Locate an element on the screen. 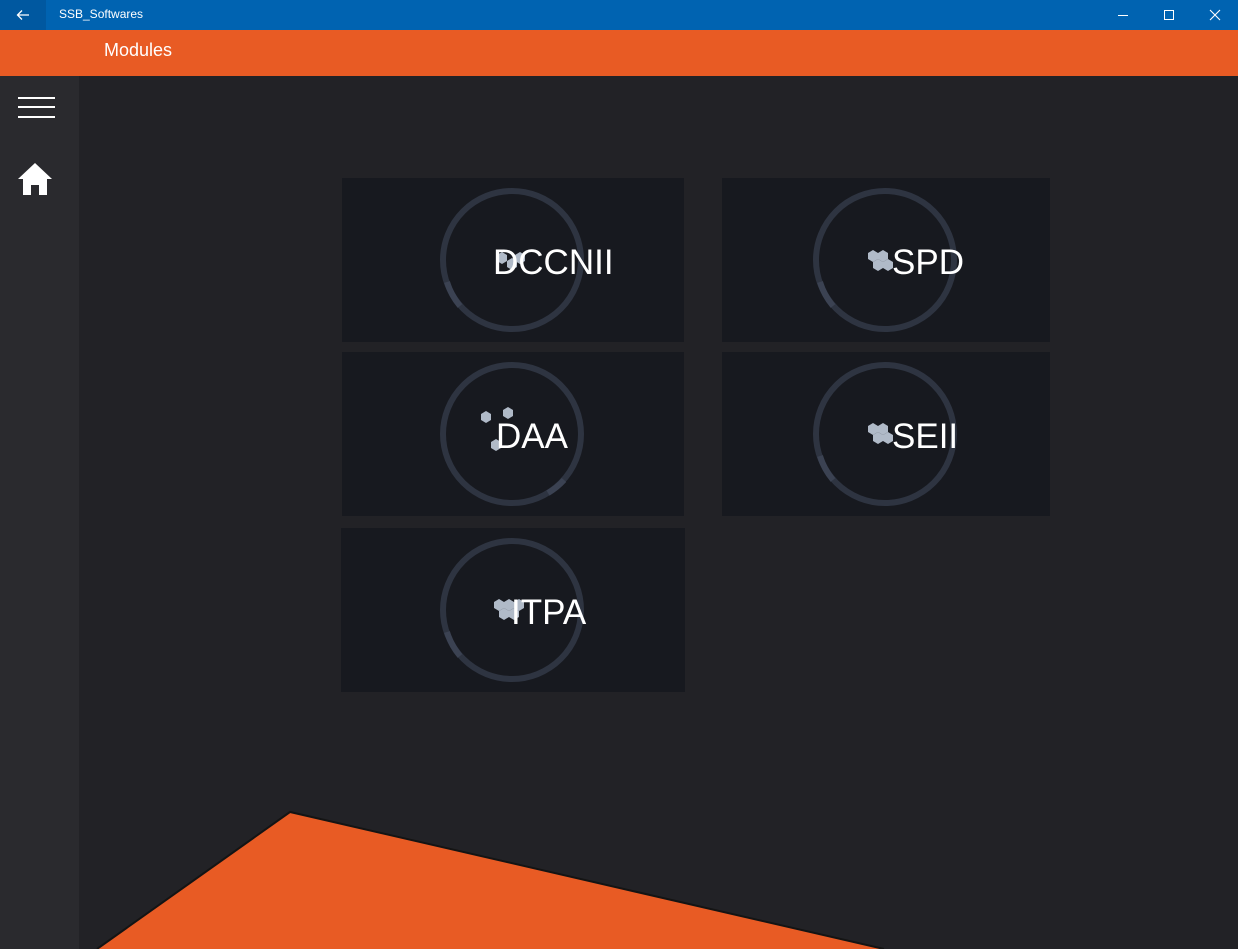 This screenshot has width=1238, height=949. module-label: SEII is located at coordinates (925, 436).